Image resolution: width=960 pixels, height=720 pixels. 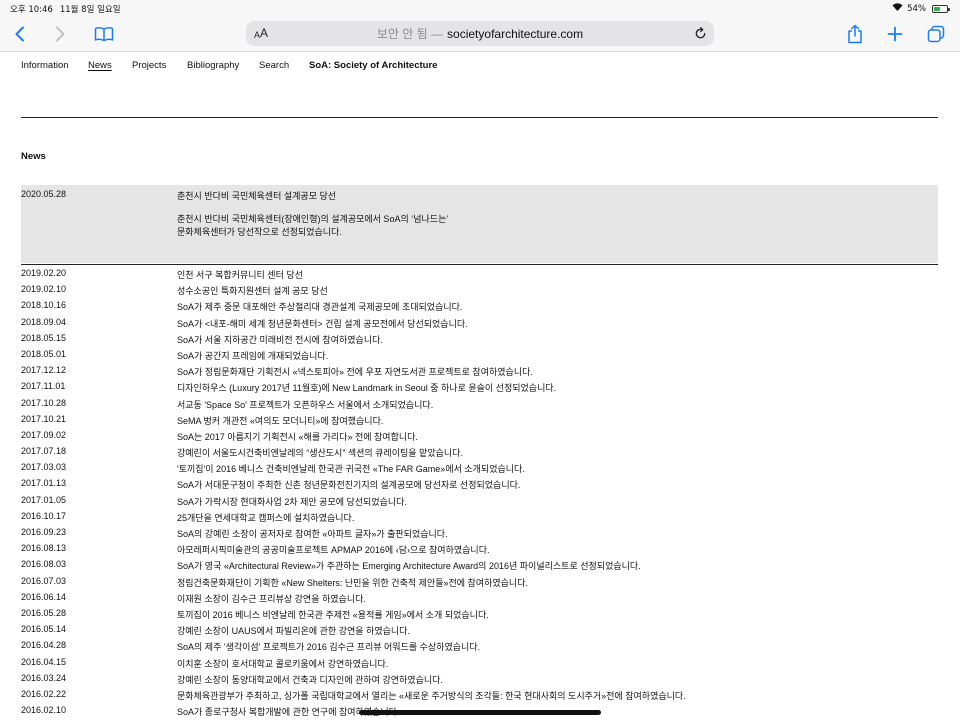 I want to click on share-icon, so click(x=855, y=34).